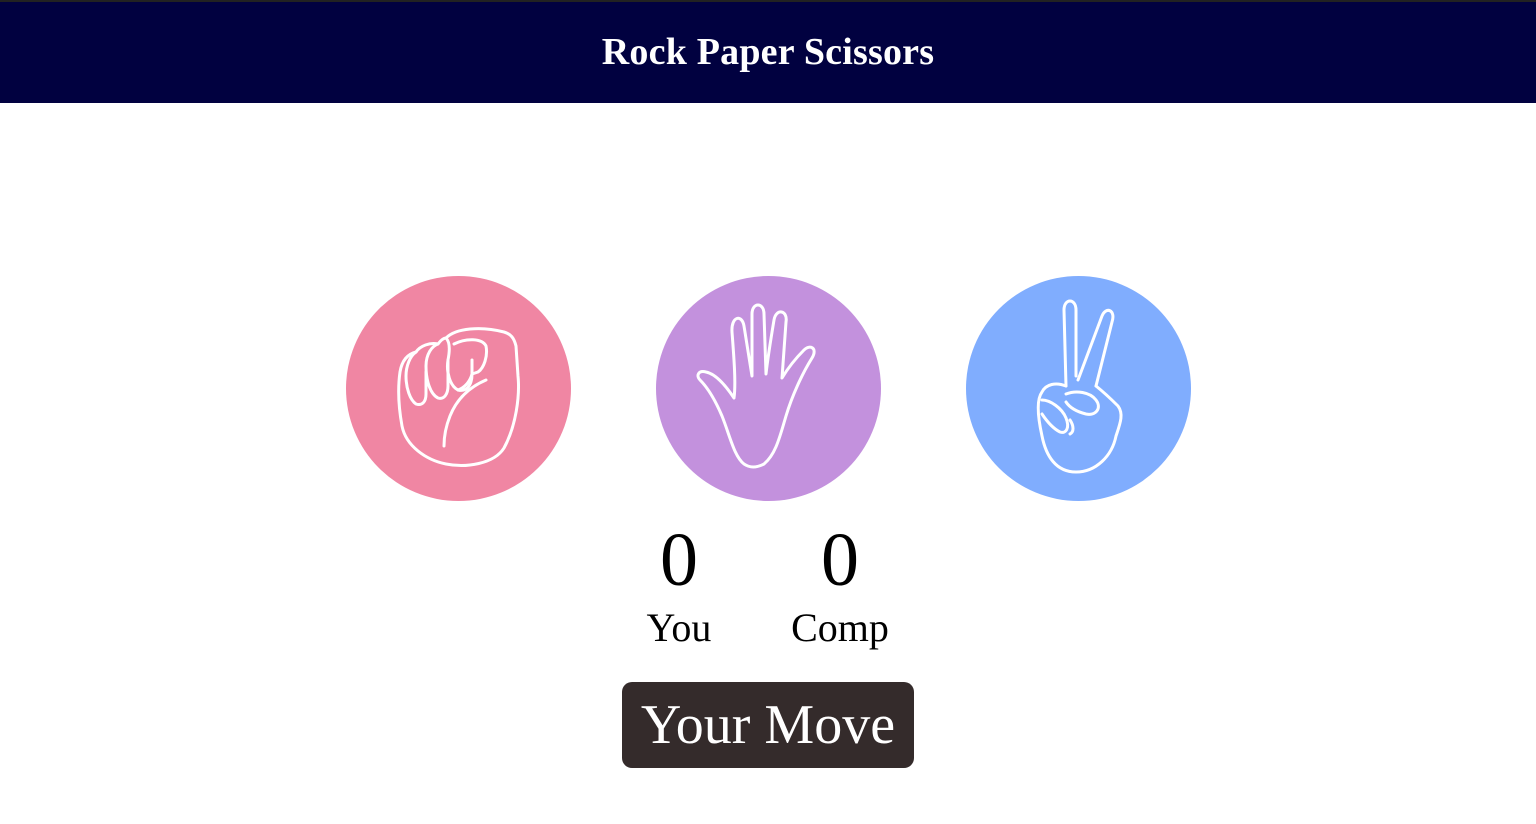 This screenshot has height=824, width=1536. I want to click on comp-score-label: Comp, so click(840, 627).